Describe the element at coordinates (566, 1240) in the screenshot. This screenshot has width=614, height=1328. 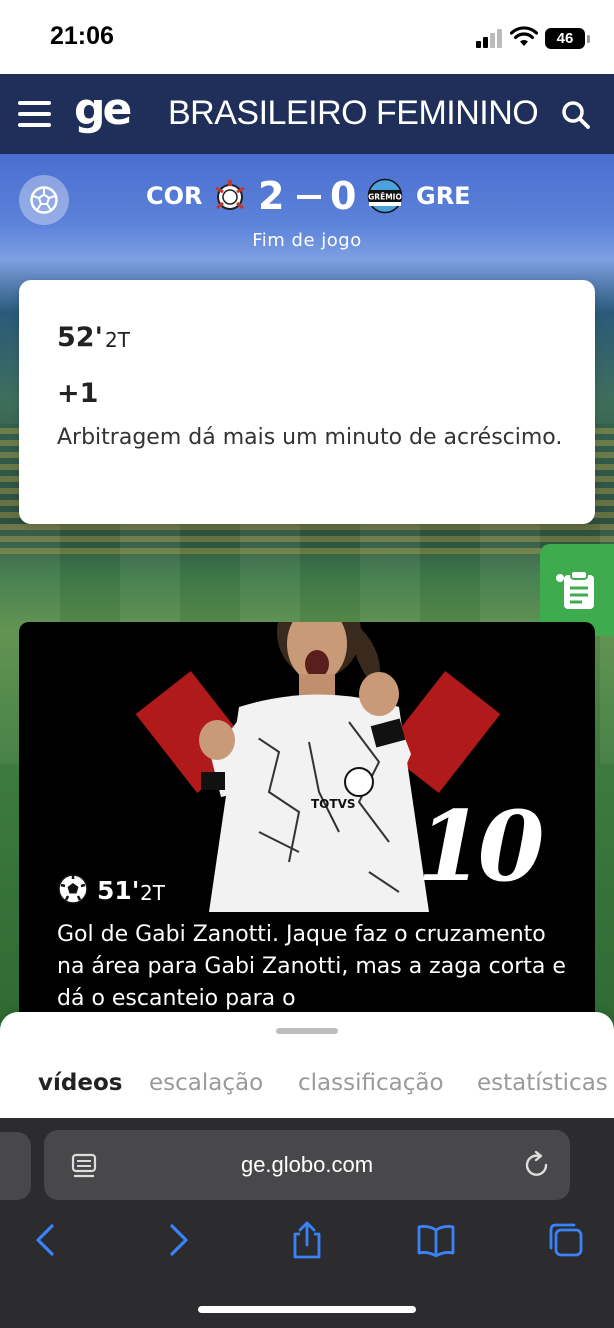
I see `tabs-icon` at that location.